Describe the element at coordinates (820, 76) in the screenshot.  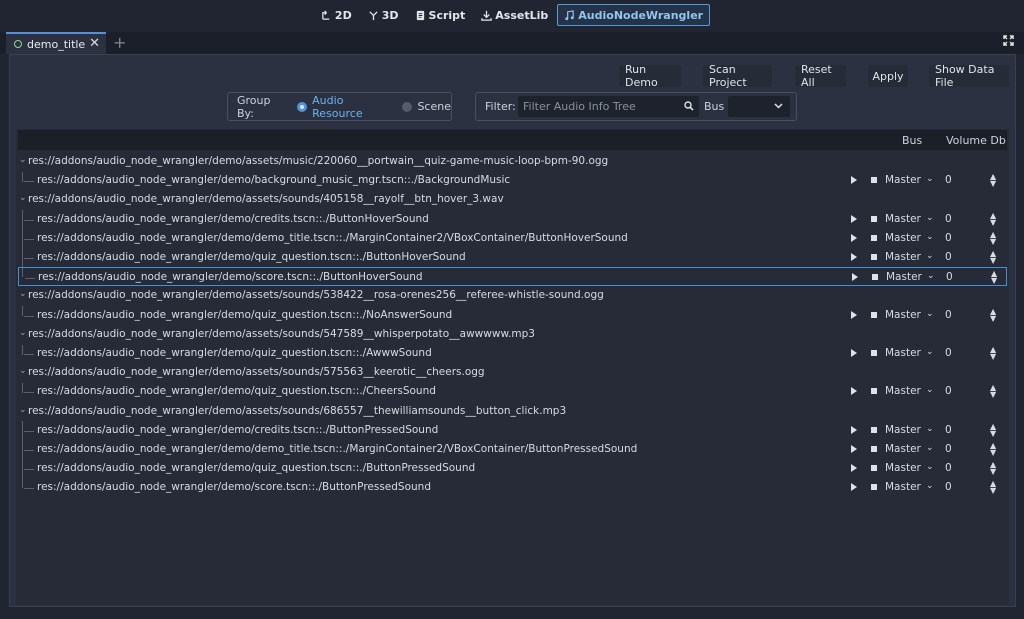
I see `reset-all-button: Reset All` at that location.